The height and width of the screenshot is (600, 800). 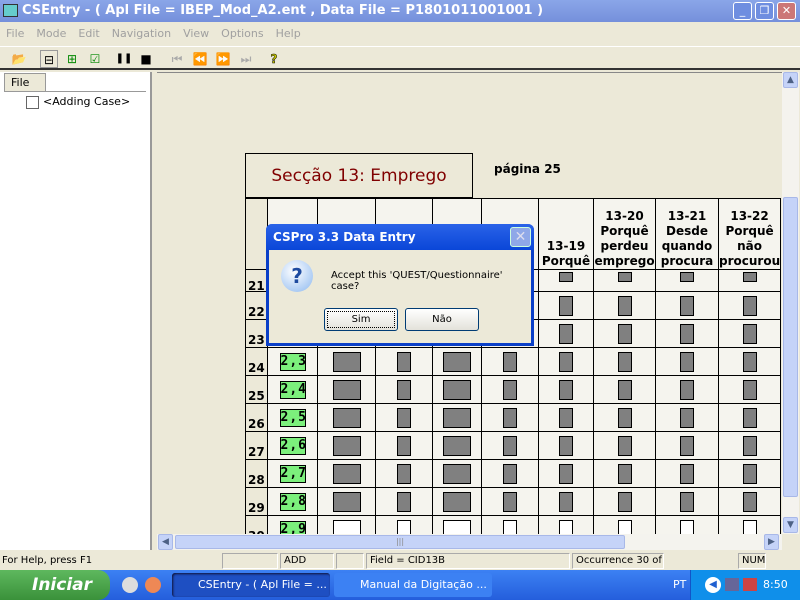 What do you see at coordinates (25, 82) in the screenshot?
I see `tab-file: File` at bounding box center [25, 82].